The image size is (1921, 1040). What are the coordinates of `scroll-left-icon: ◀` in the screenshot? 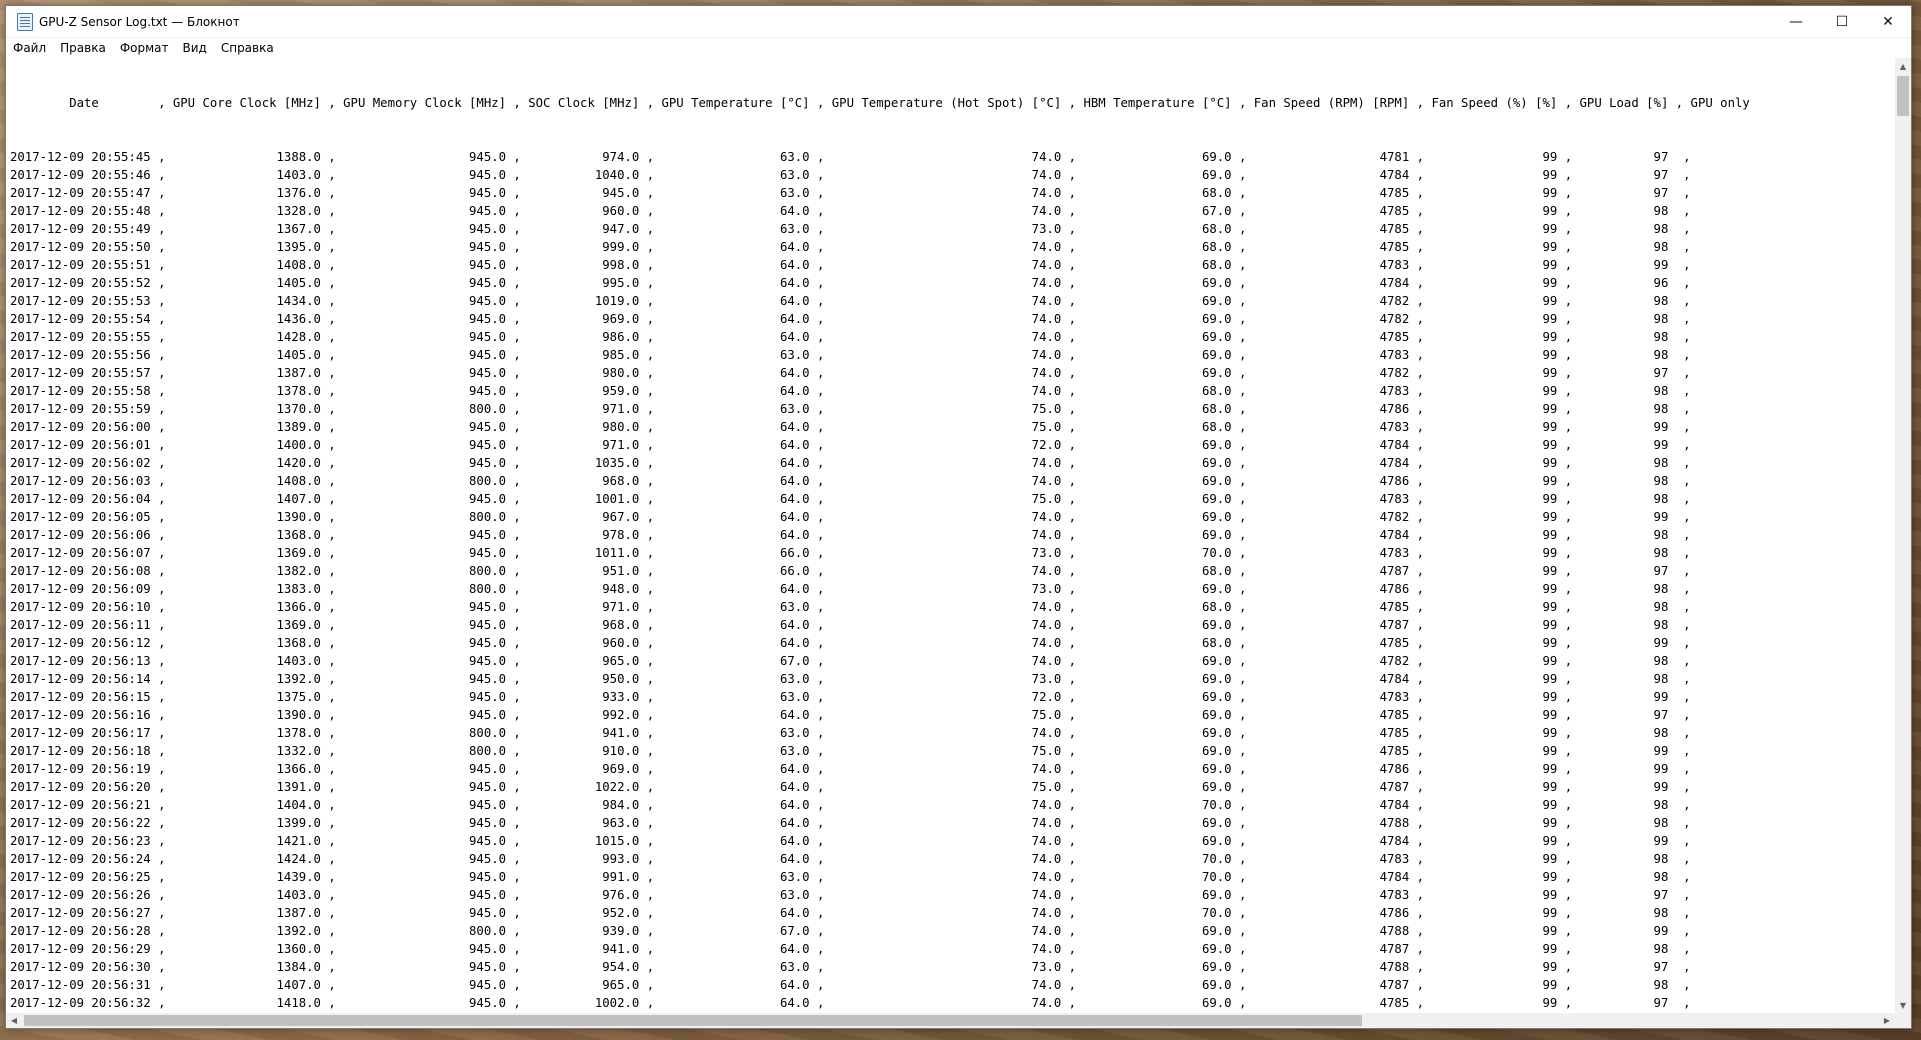 It's located at (14, 1020).